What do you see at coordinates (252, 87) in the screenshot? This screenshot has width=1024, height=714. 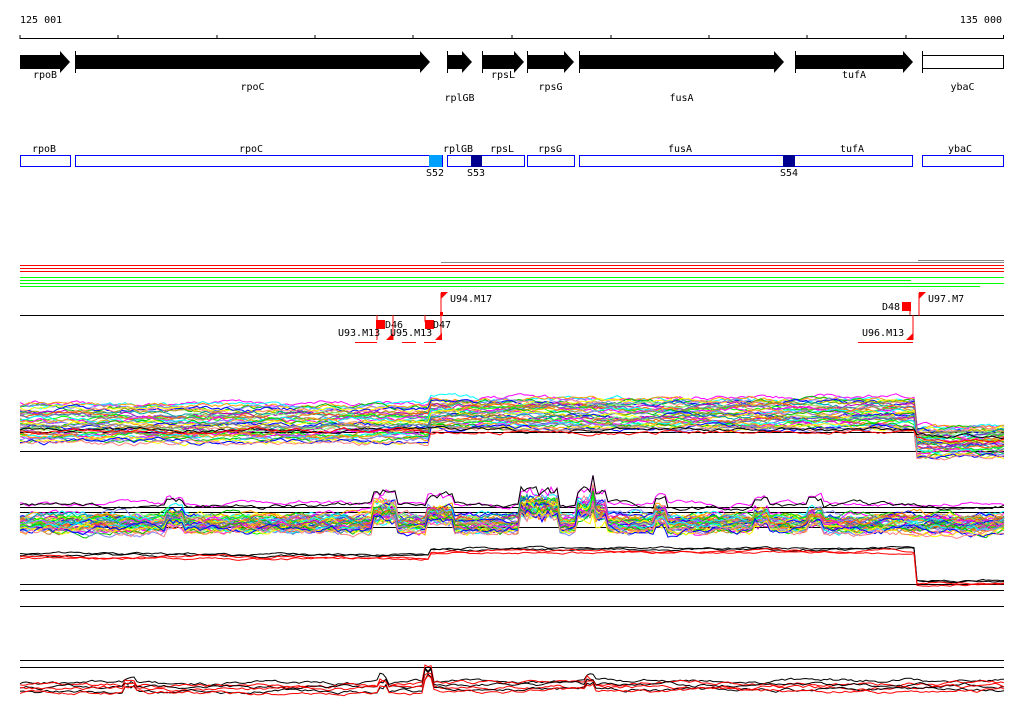 I see `gene-label: rpoC` at bounding box center [252, 87].